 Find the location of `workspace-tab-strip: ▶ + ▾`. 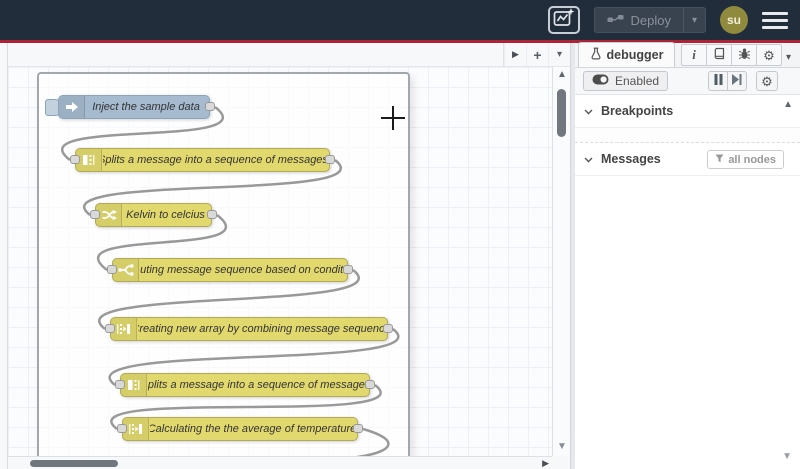

workspace-tab-strip: ▶ + ▾ is located at coordinates (289, 55).